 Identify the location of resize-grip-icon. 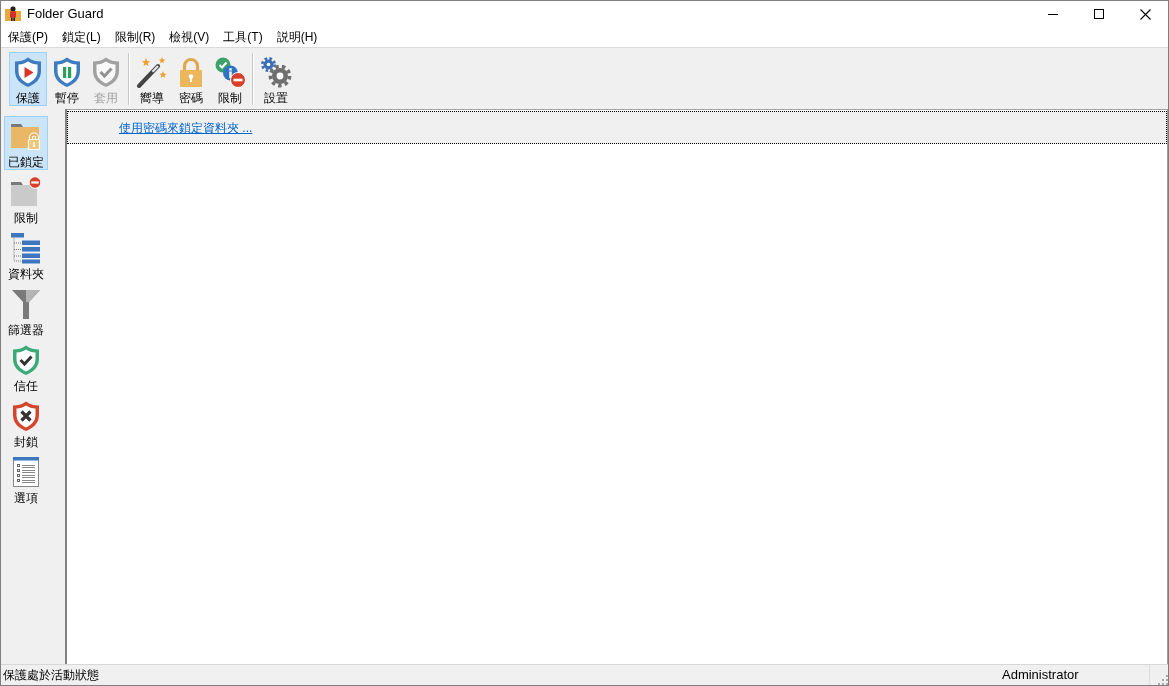
(1163, 680).